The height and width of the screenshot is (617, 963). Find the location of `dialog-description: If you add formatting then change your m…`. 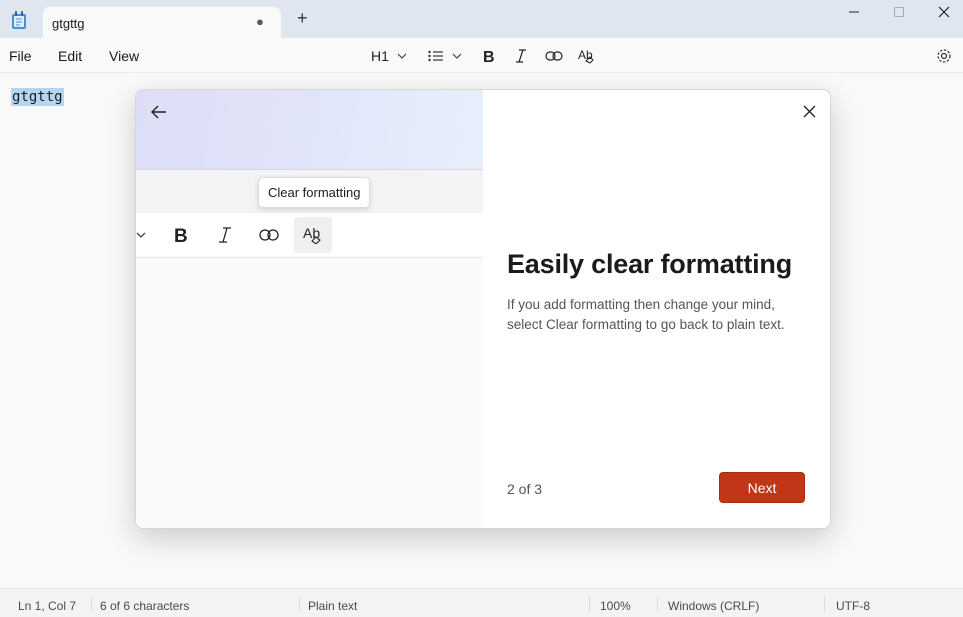

dialog-description: If you add formatting then change your m… is located at coordinates (646, 314).